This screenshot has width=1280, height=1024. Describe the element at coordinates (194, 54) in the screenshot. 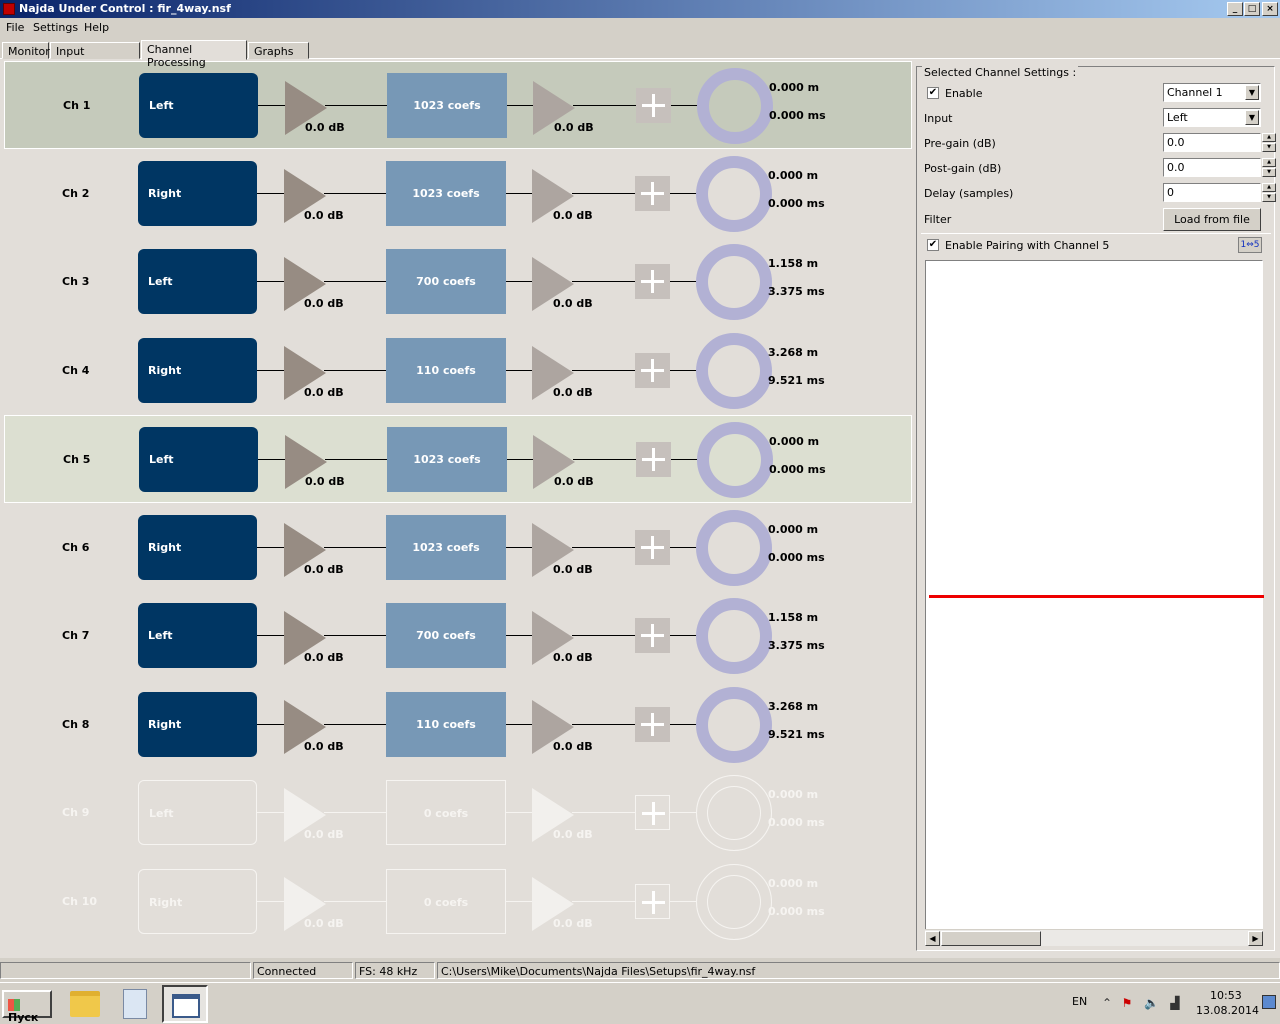

I see `tab-channel-processing: Channel Processing` at that location.